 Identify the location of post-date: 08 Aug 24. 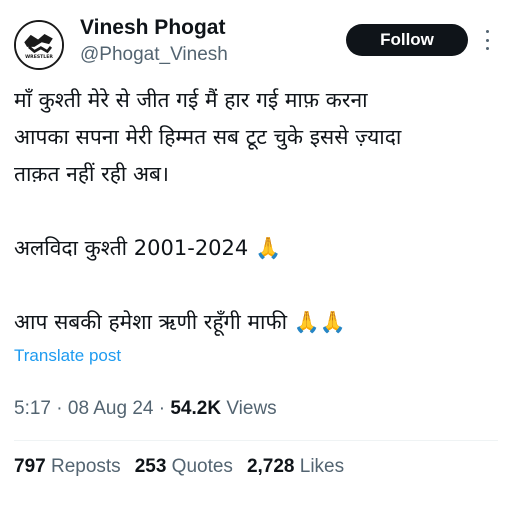
(111, 408).